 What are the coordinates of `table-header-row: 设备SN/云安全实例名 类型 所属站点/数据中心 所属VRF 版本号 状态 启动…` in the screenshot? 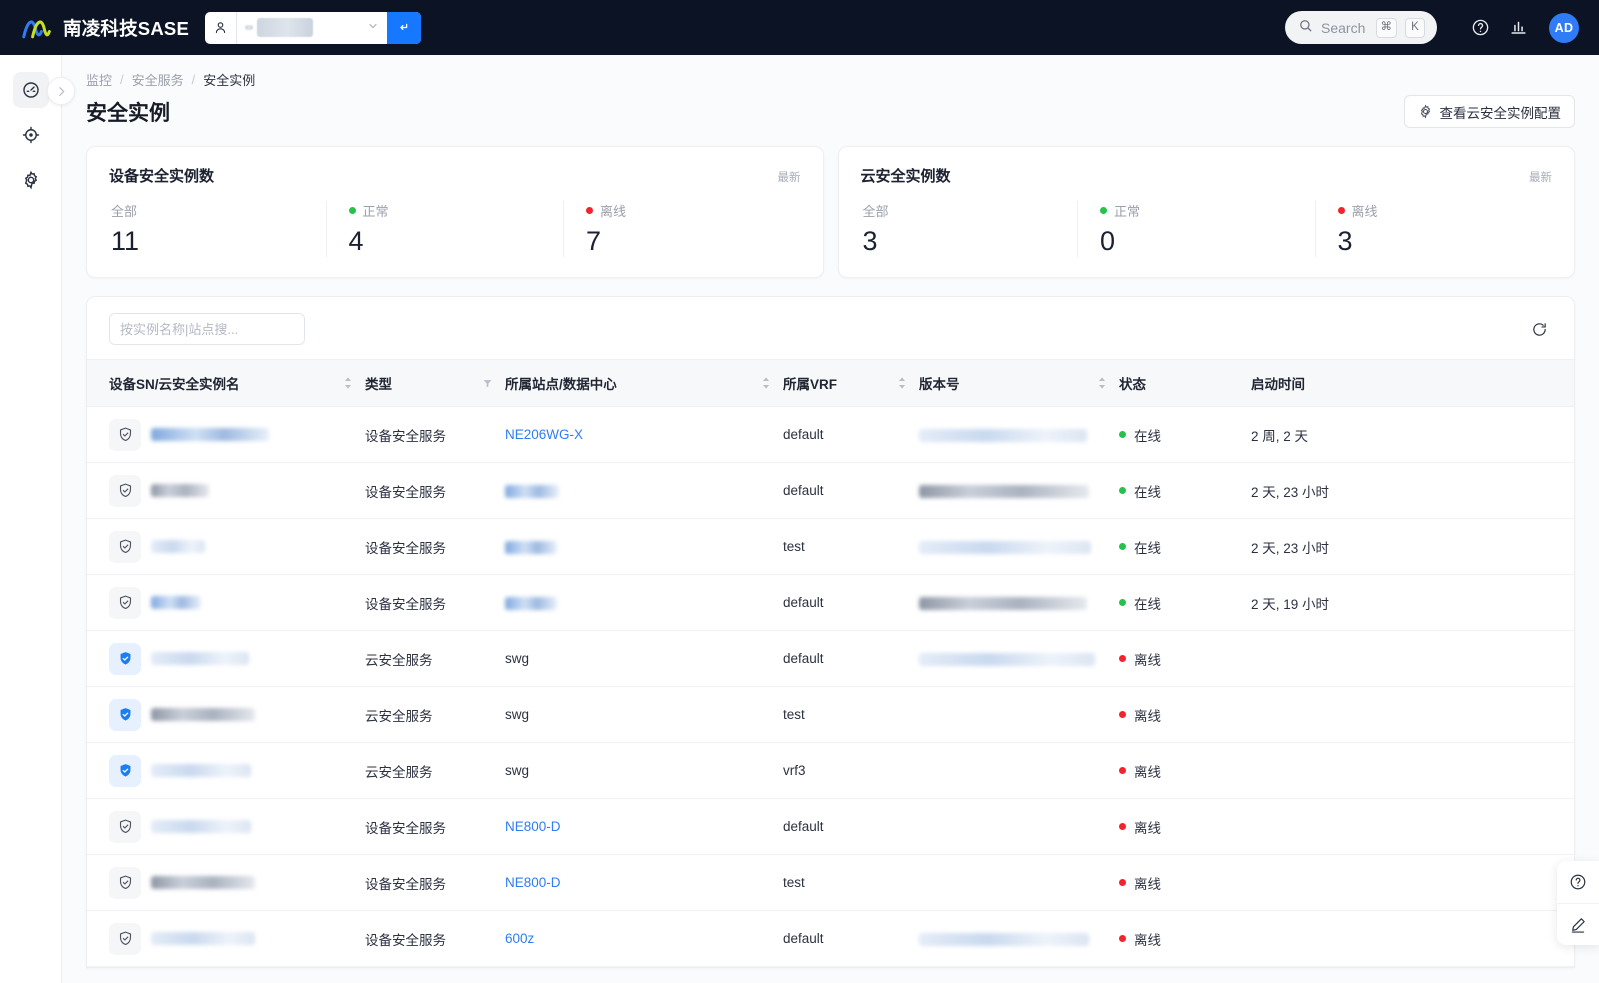 It's located at (830, 383).